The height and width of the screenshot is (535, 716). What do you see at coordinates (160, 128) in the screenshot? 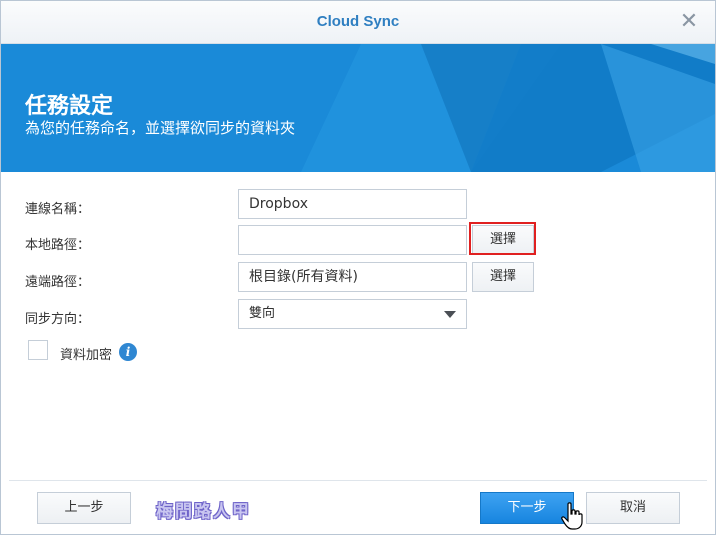
I see `banner-subtitle: 為您的任務命名，並選擇欲同步的資料夾` at bounding box center [160, 128].